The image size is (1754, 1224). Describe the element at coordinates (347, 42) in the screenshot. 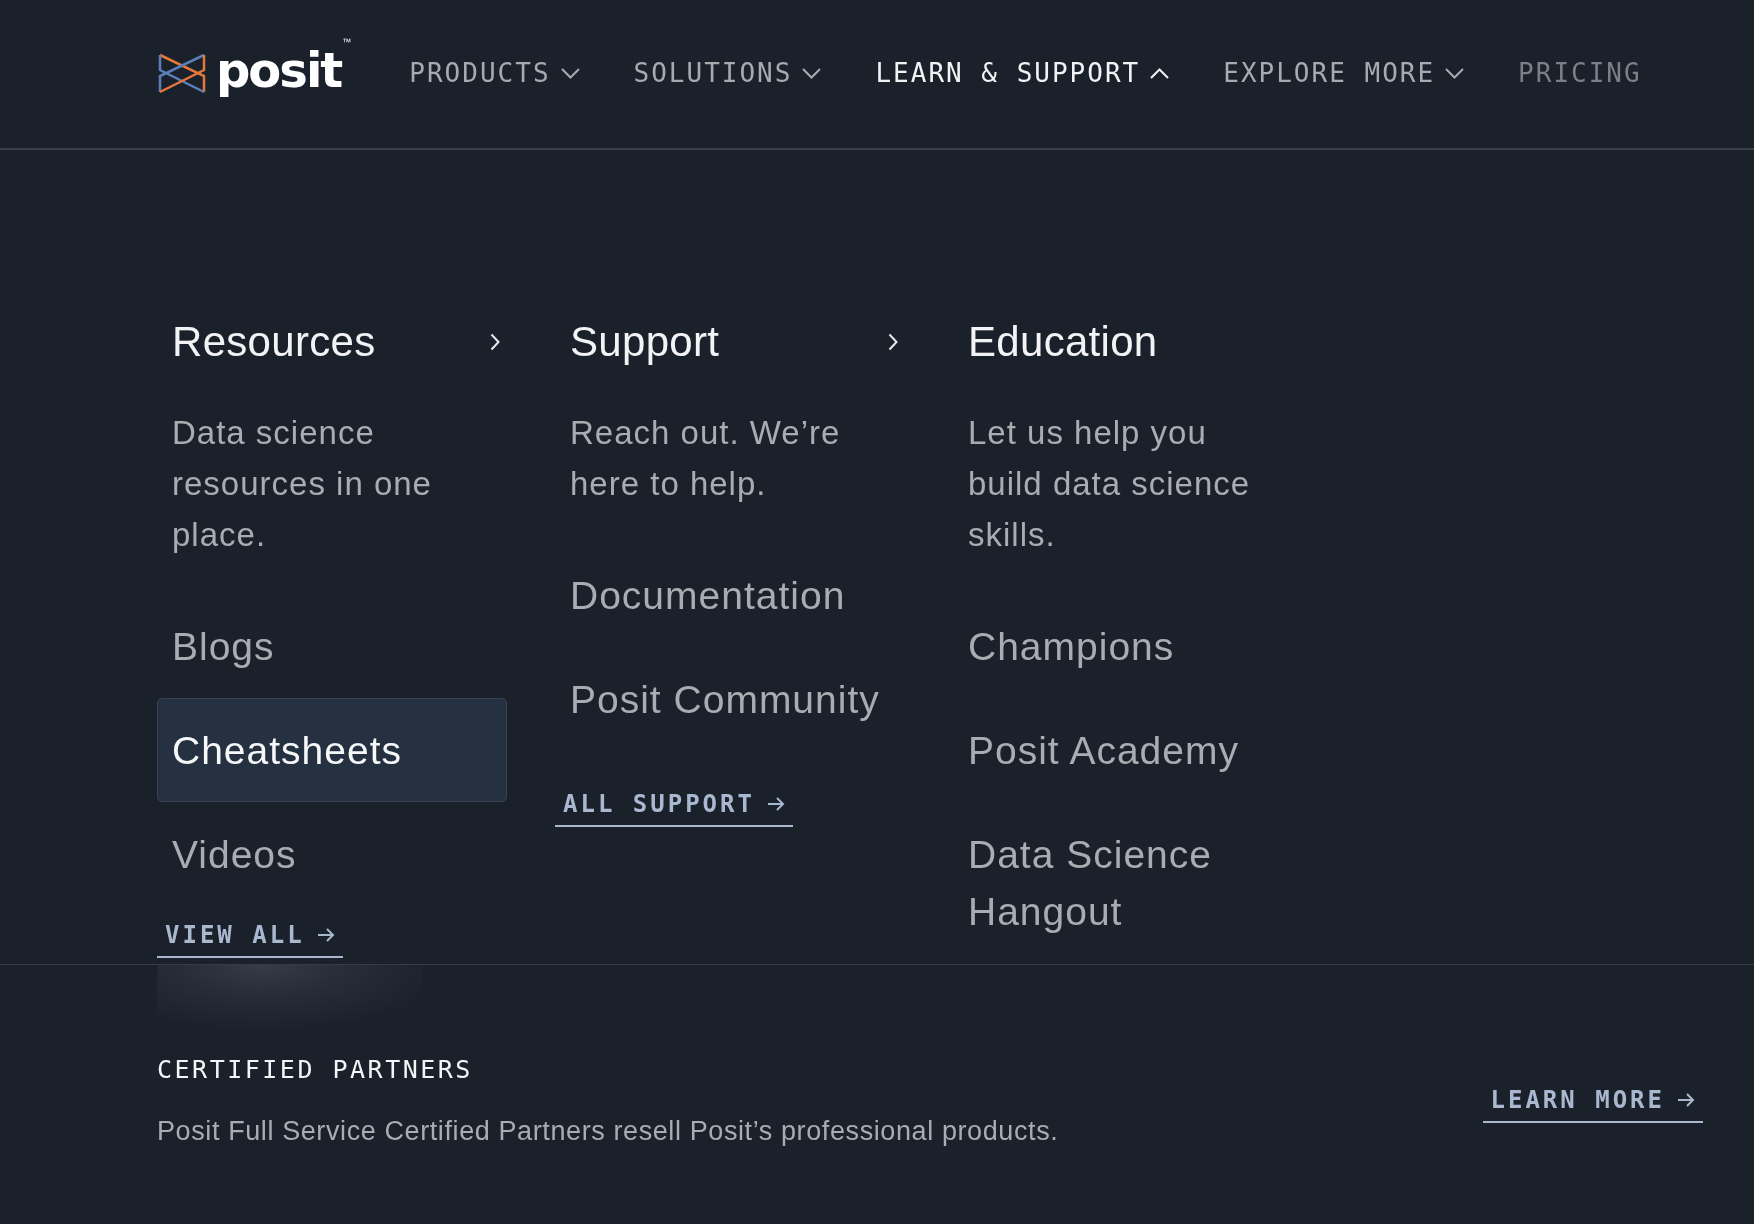

I see `trademark-sign: ™` at that location.